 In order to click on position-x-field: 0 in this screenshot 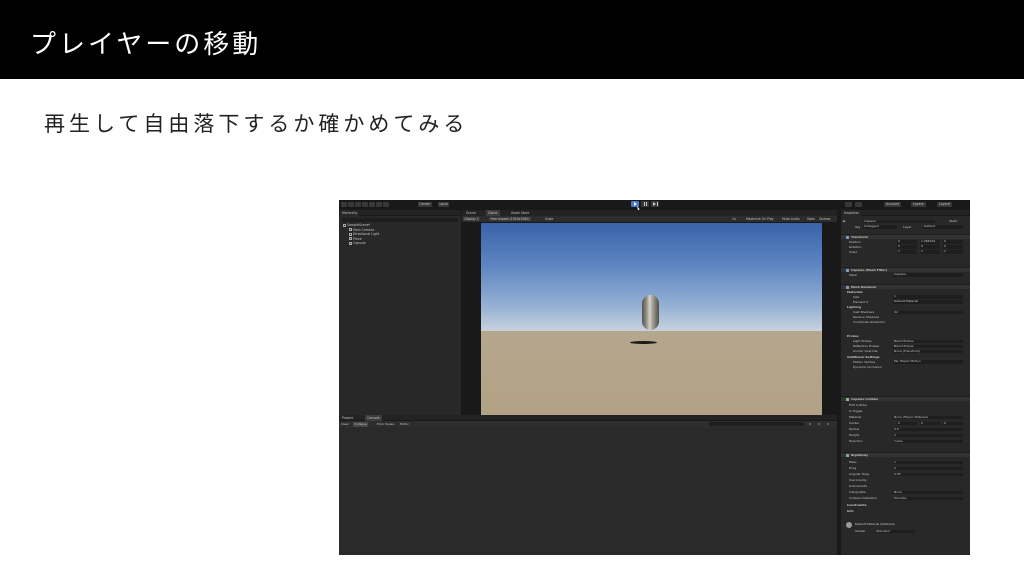, I will do `click(907, 242)`.